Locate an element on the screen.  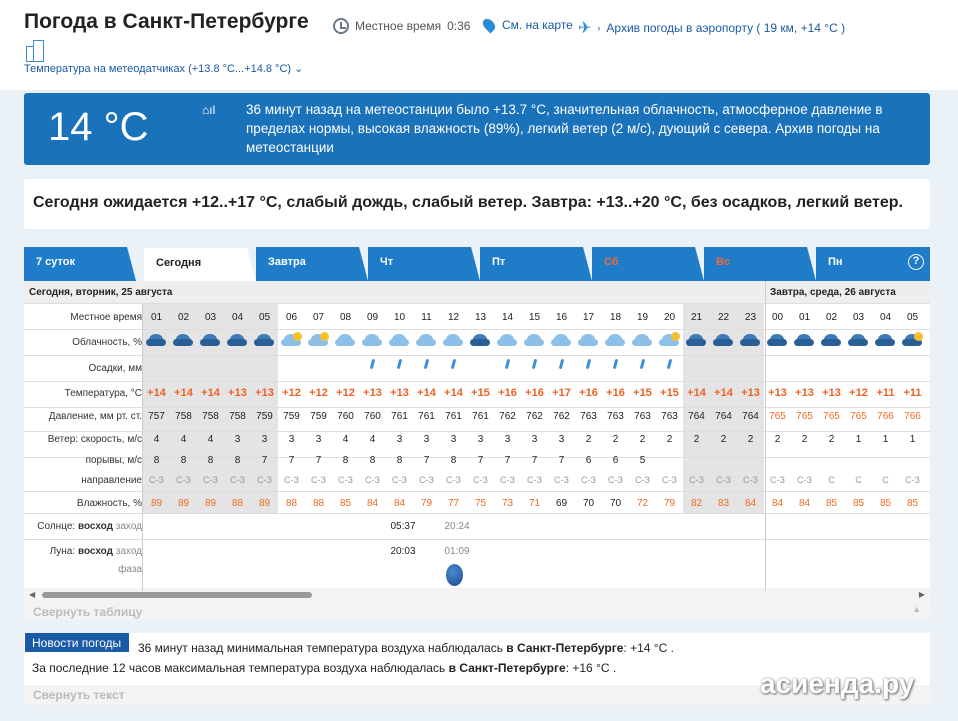
scroll-right-arrow-icon: ▶ is located at coordinates (922, 594).